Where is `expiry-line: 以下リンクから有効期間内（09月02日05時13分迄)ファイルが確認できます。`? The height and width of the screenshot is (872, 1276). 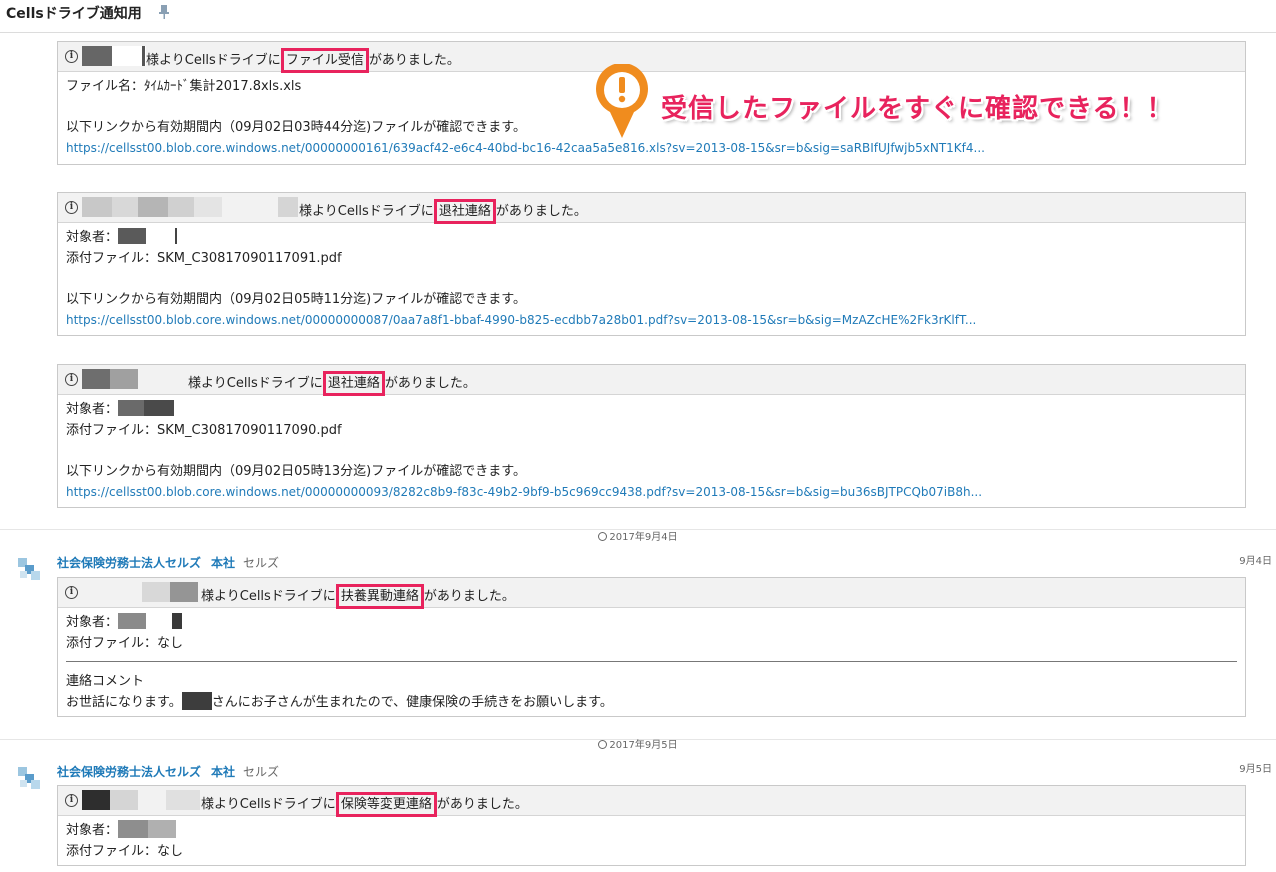 expiry-line: 以下リンクから有効期間内（09月02日05時13分迄)ファイルが確認できます。 is located at coordinates (296, 471).